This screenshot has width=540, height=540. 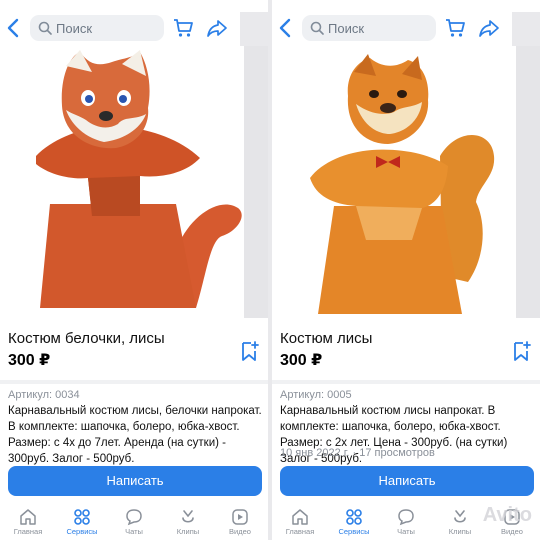 What do you see at coordinates (326, 338) in the screenshot?
I see `listing-title: Костюм лисы` at bounding box center [326, 338].